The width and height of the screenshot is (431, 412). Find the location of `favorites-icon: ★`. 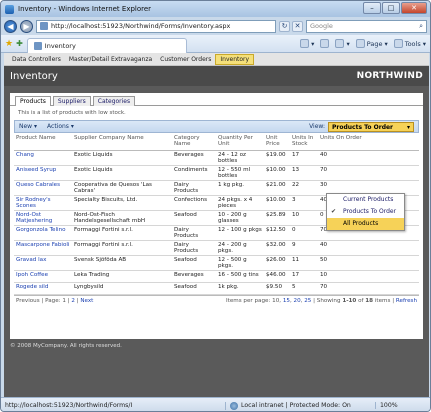

favorites-icon: ★ is located at coordinates (9, 44).